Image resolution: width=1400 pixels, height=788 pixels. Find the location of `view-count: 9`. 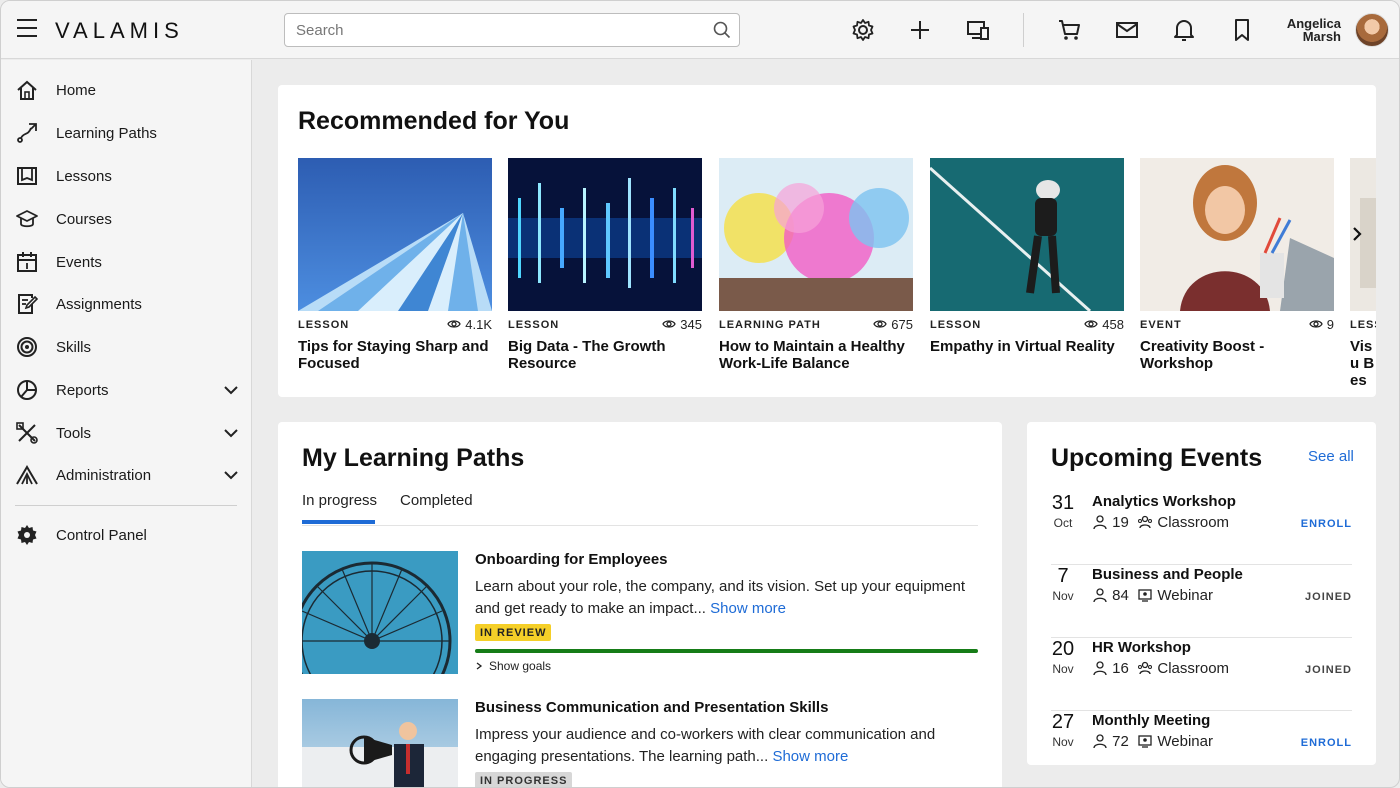

view-count: 9 is located at coordinates (1321, 324).